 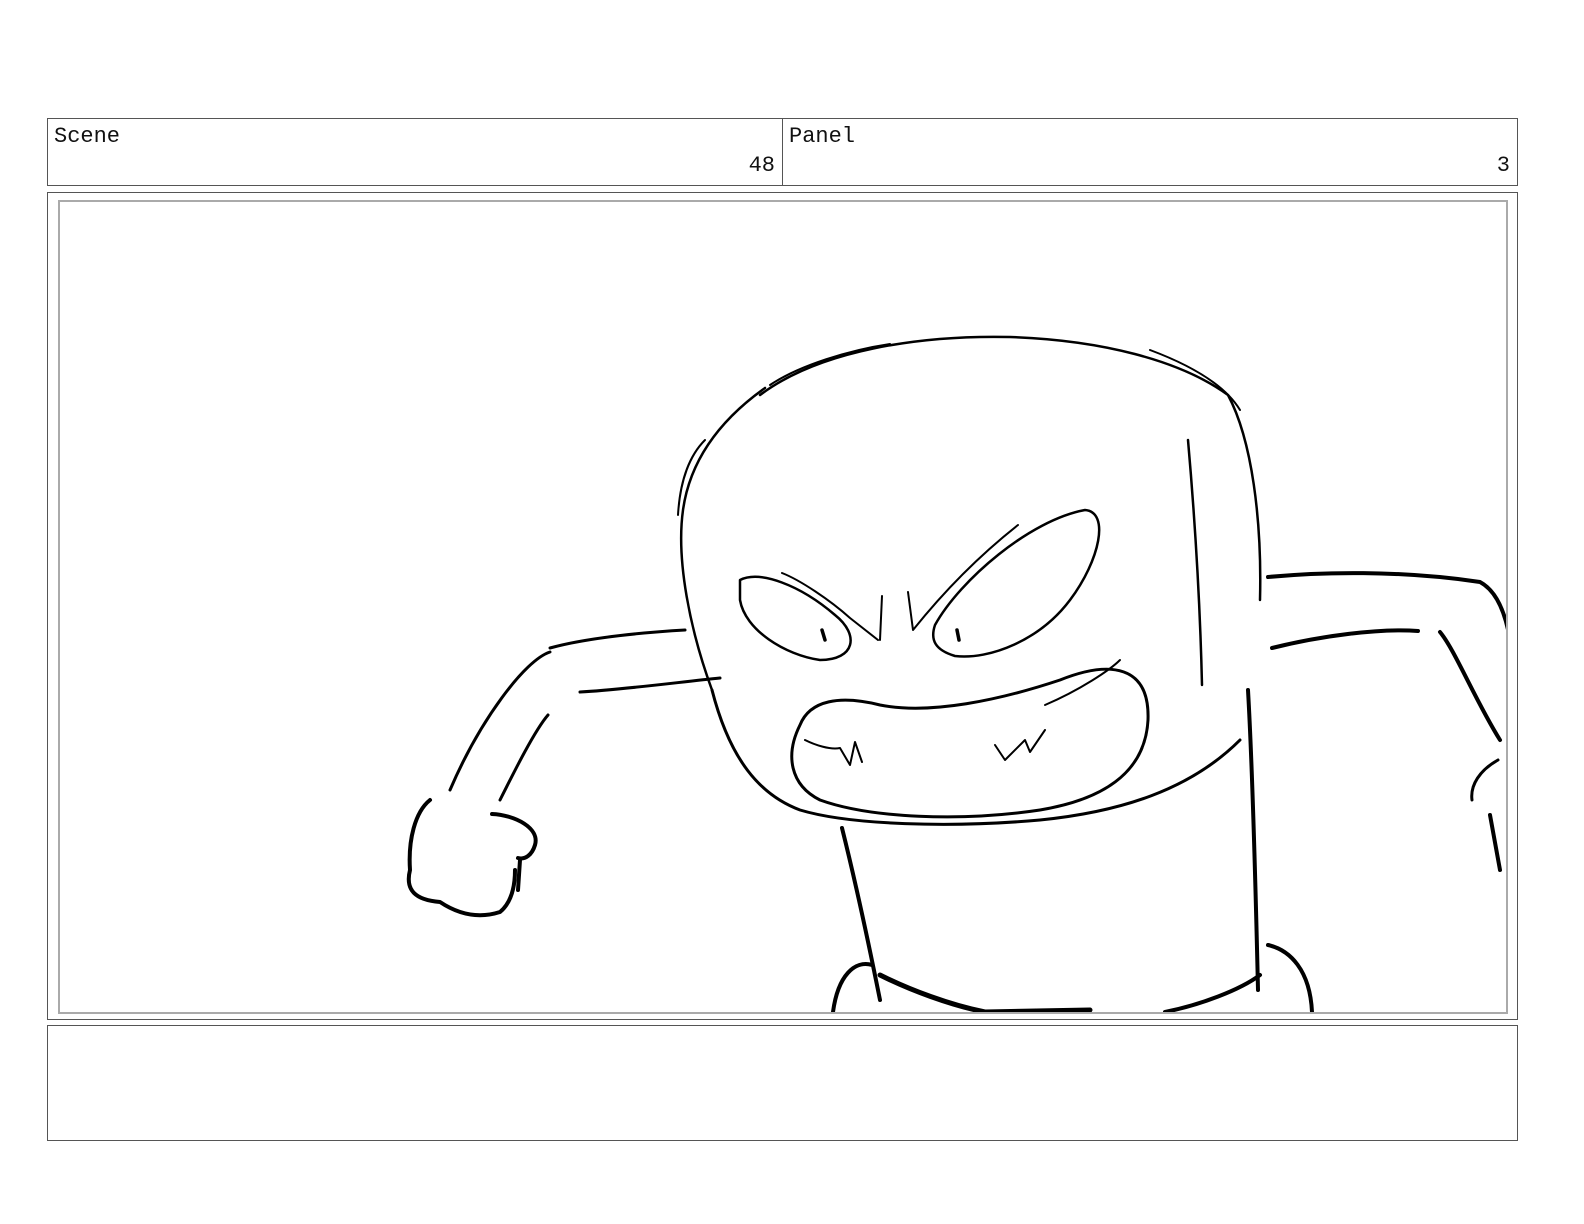 What do you see at coordinates (782, 1083) in the screenshot?
I see `notes-box` at bounding box center [782, 1083].